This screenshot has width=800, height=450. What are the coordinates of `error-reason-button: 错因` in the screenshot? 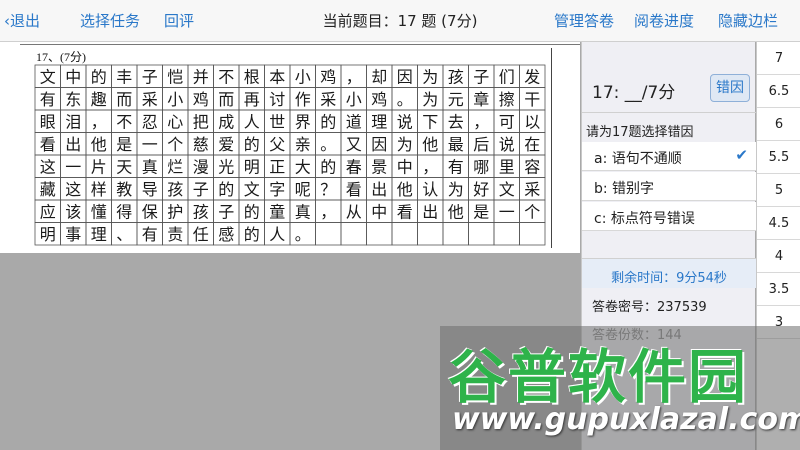 It's located at (730, 88).